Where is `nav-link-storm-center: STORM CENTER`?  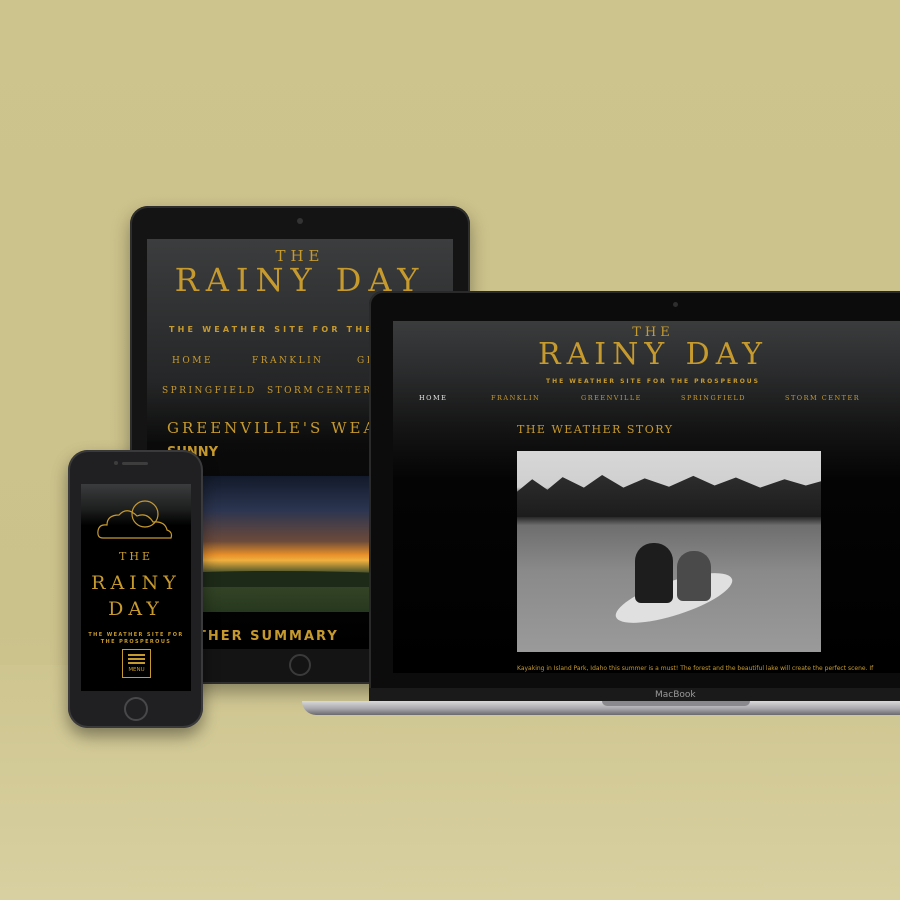
nav-link-storm-center: STORM CENTER is located at coordinates (822, 398).